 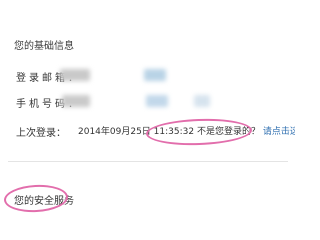 What do you see at coordinates (199, 132) in the screenshot?
I see `highlight-circle-login` at bounding box center [199, 132].